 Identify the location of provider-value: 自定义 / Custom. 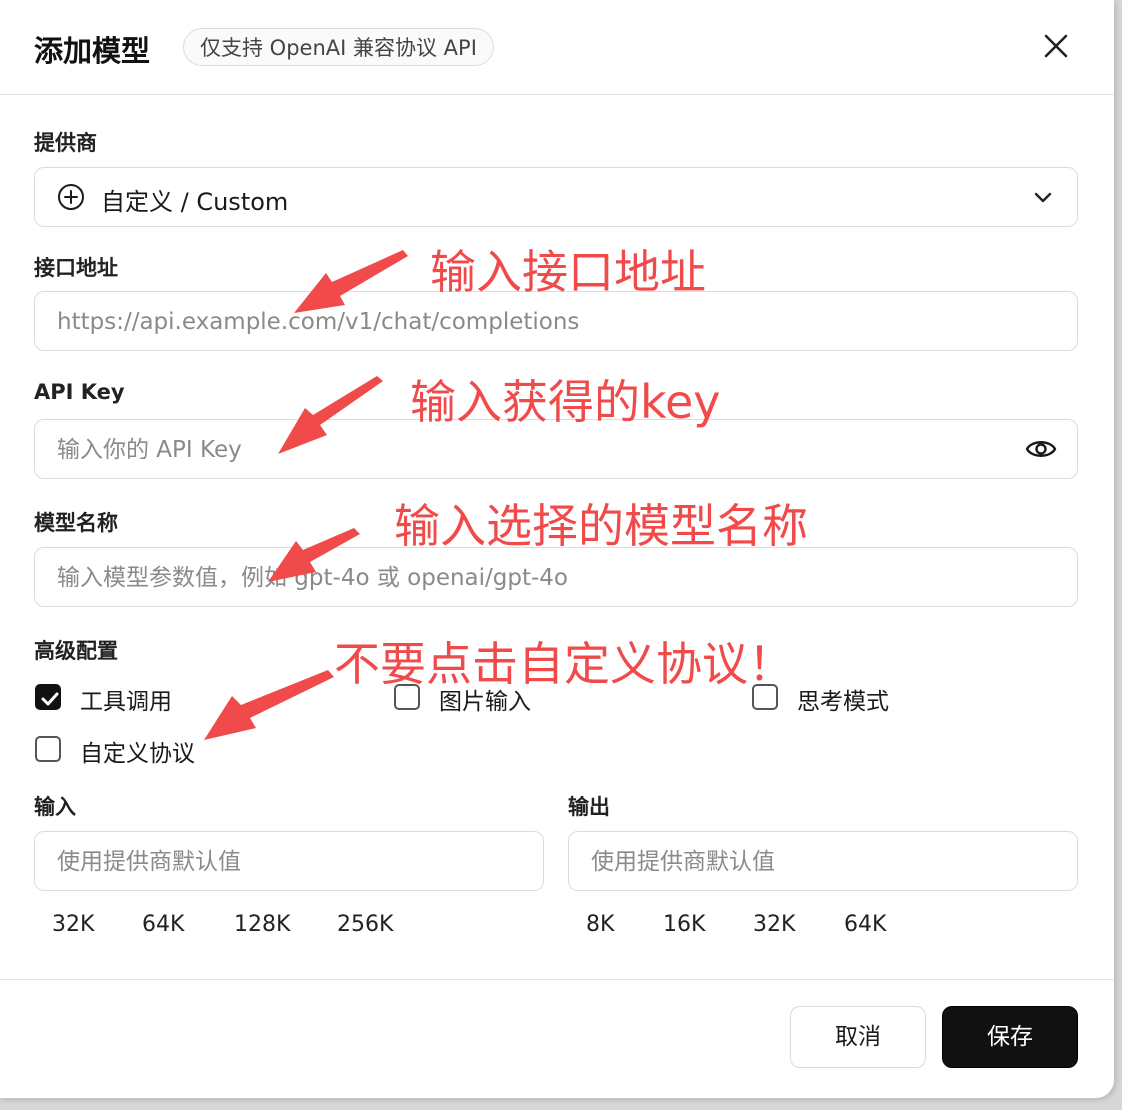
(195, 202).